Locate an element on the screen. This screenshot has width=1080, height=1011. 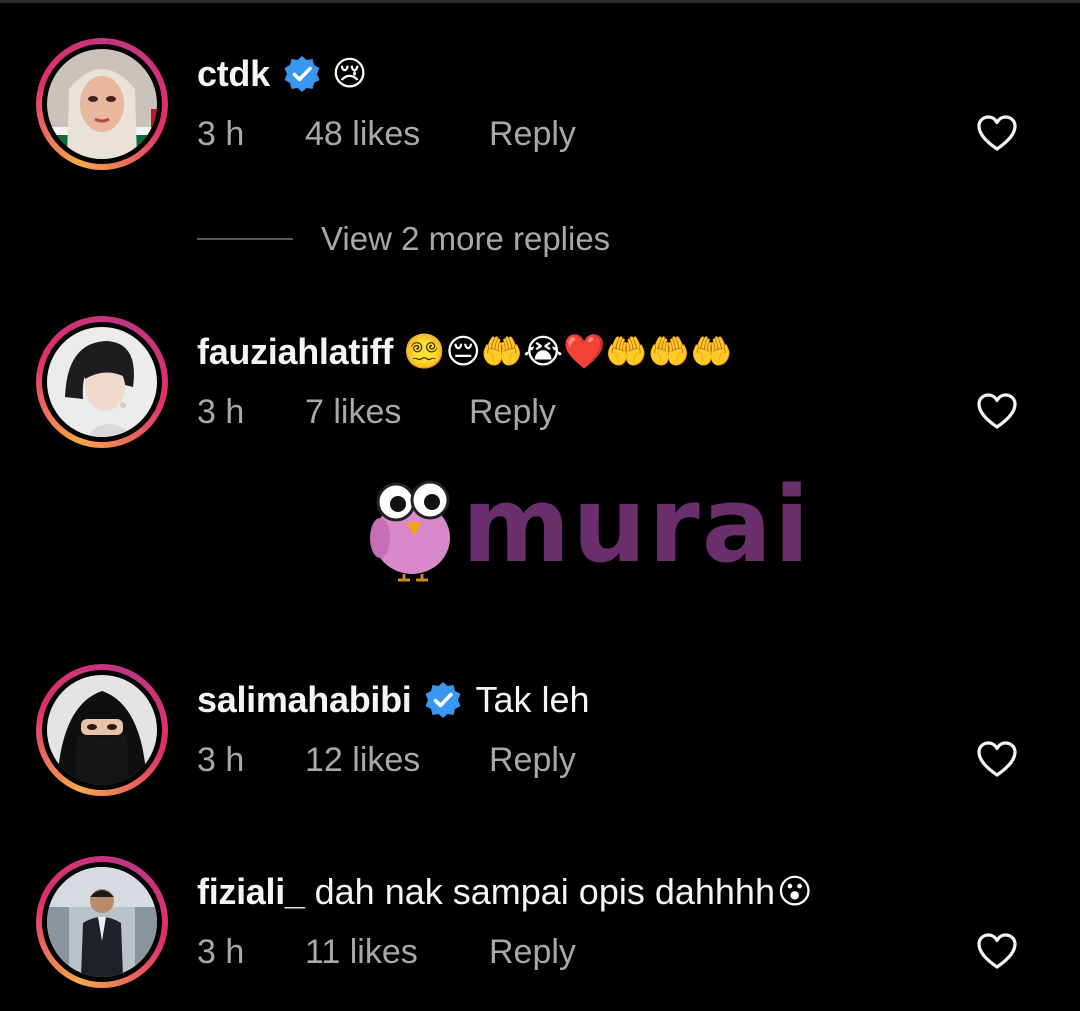
top-divider is located at coordinates (540, 1).